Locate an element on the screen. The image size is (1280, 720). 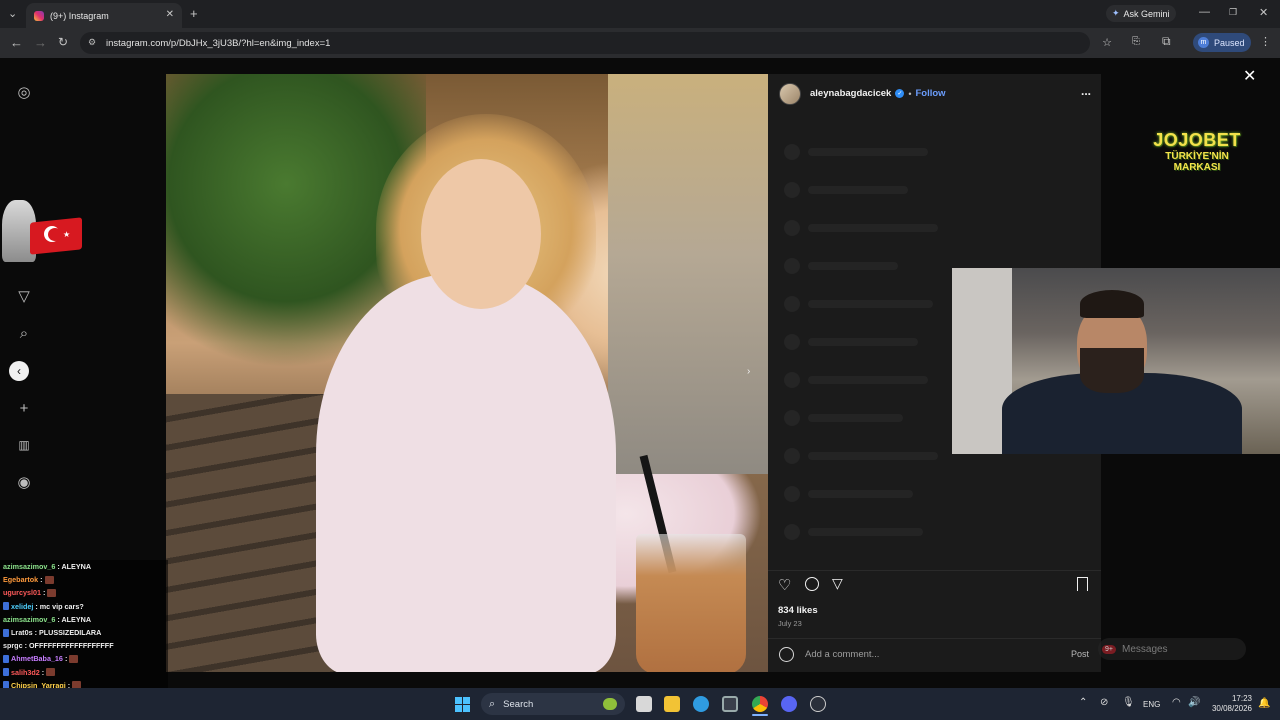
instagram-logo-icon: ◎ is located at coordinates (24, 92).